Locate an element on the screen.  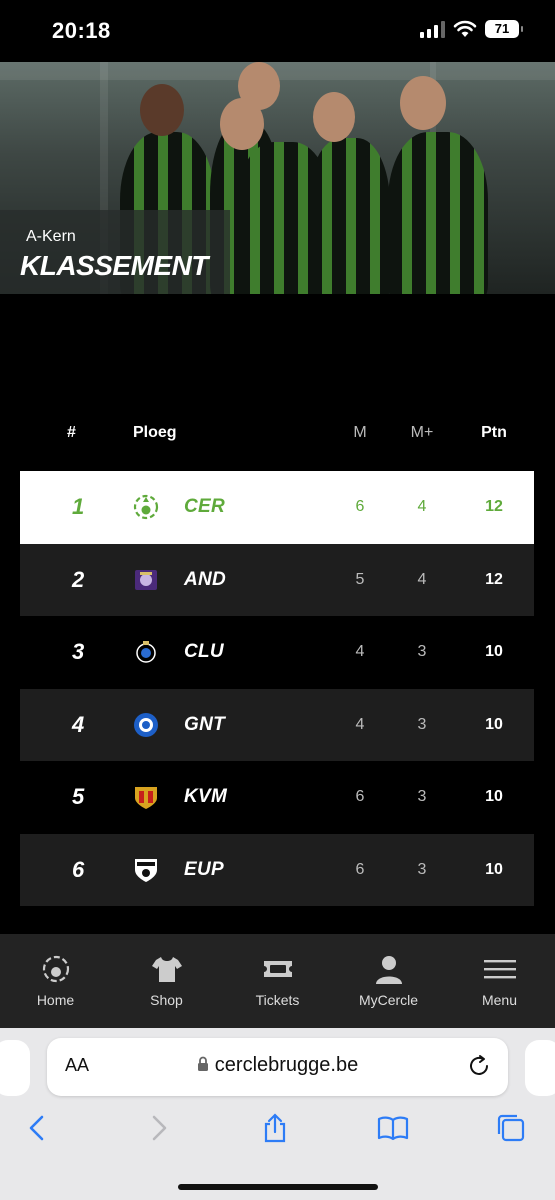
nav-home: Home is located at coordinates (55, 981).